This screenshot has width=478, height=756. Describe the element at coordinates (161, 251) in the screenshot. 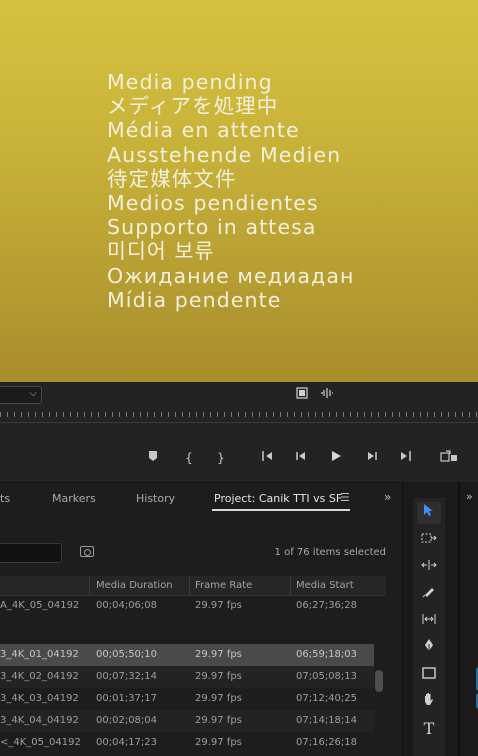

I see `pending-line: 미디어 보류` at that location.